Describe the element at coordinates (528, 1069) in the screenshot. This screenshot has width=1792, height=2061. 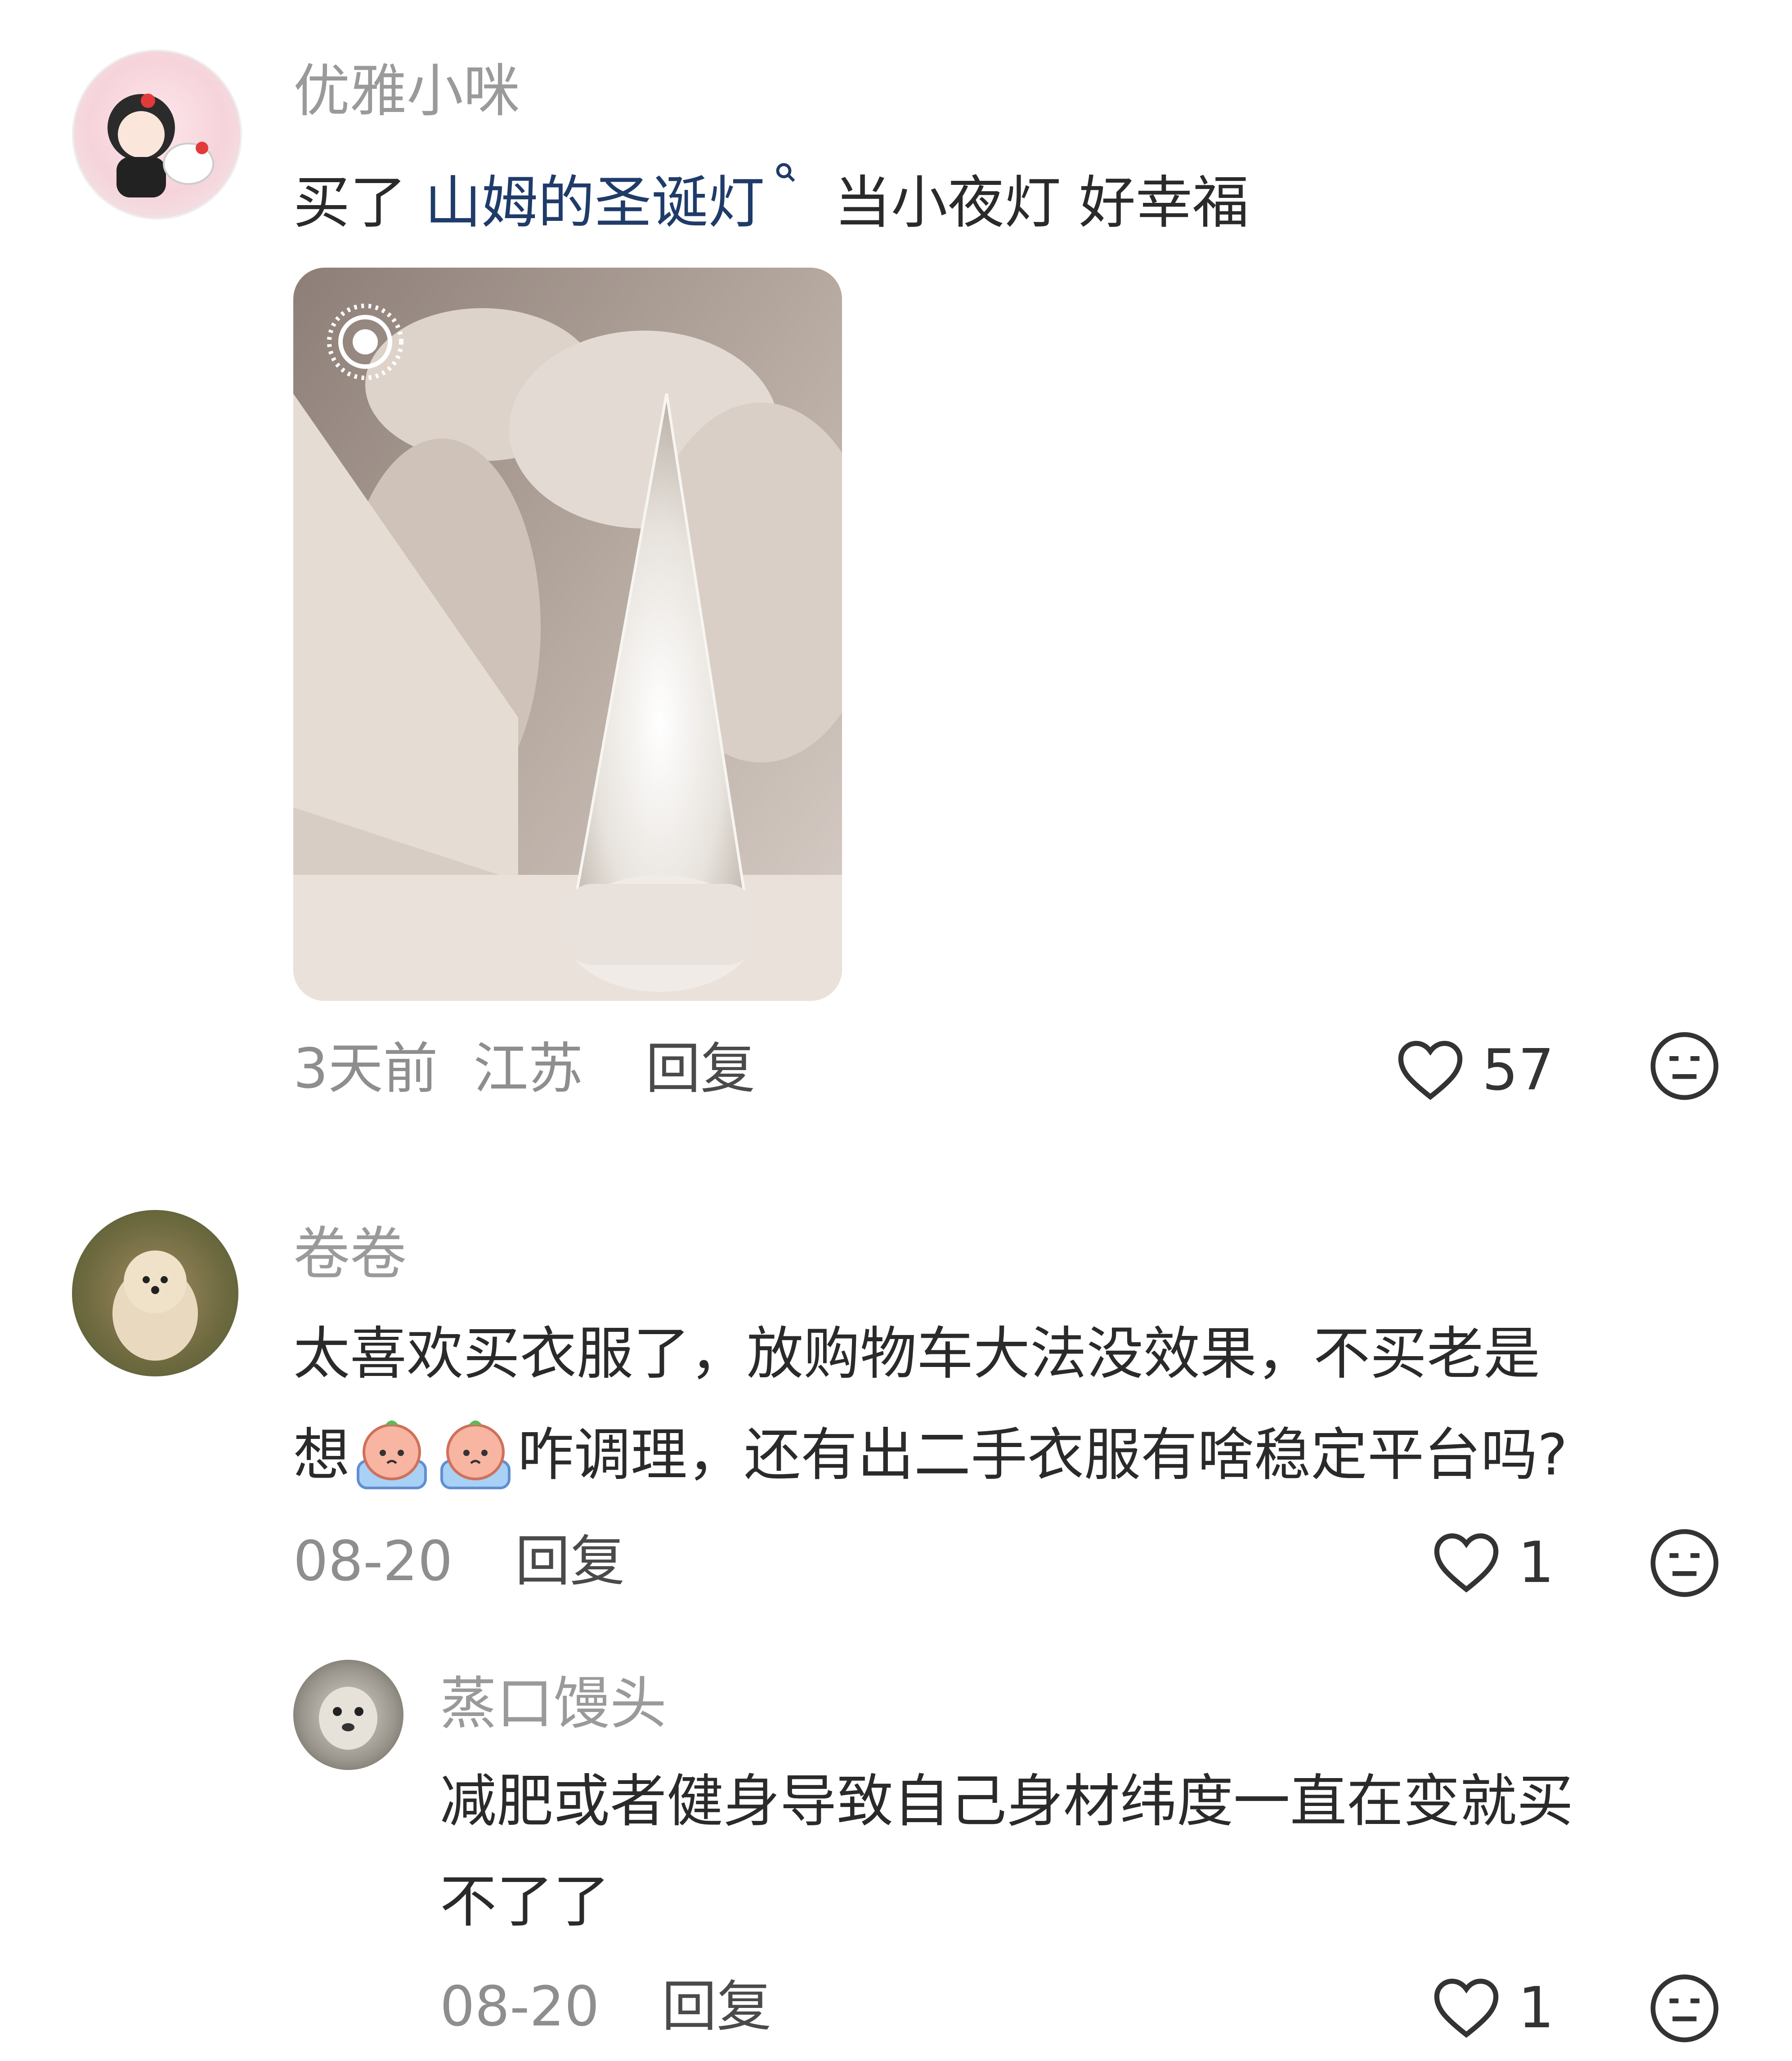
I see `comment-location: 江苏` at that location.